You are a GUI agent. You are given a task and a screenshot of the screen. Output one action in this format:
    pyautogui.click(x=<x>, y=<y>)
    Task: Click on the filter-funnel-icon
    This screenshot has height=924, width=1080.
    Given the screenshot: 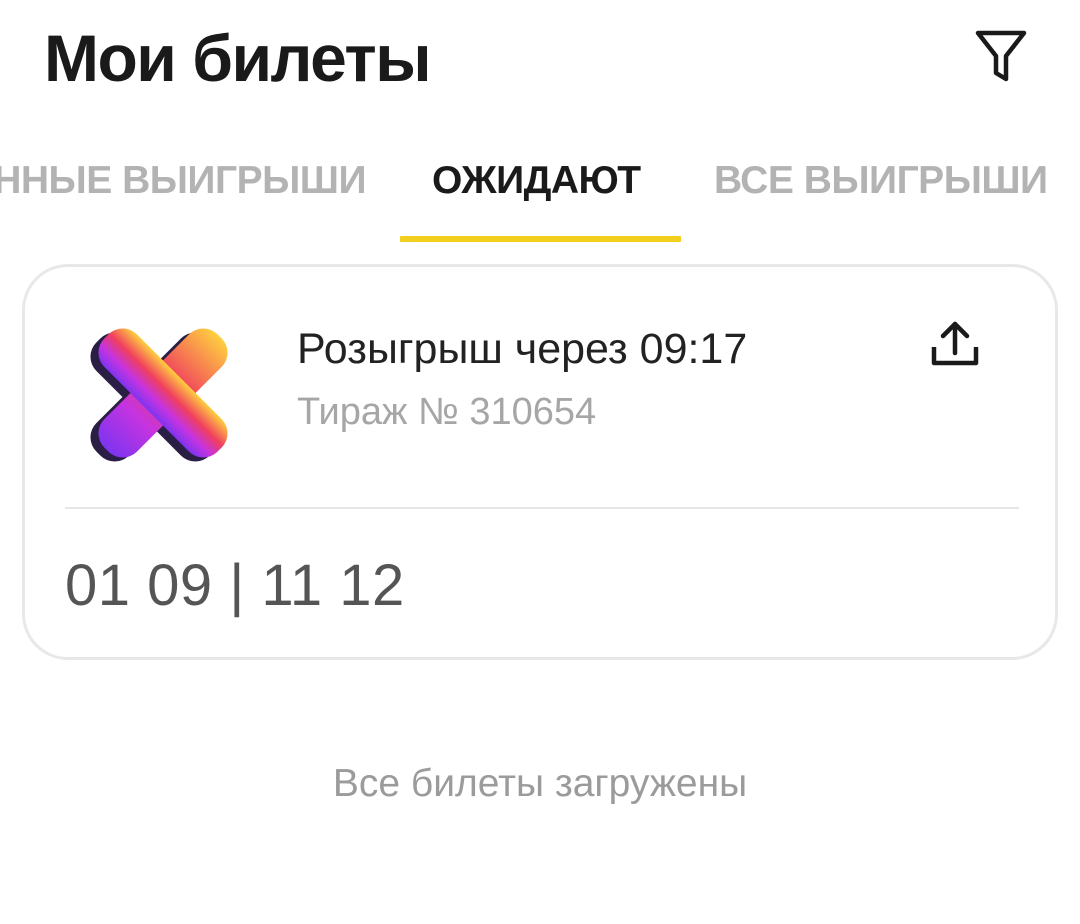 What is the action you would take?
    pyautogui.click(x=1001, y=56)
    